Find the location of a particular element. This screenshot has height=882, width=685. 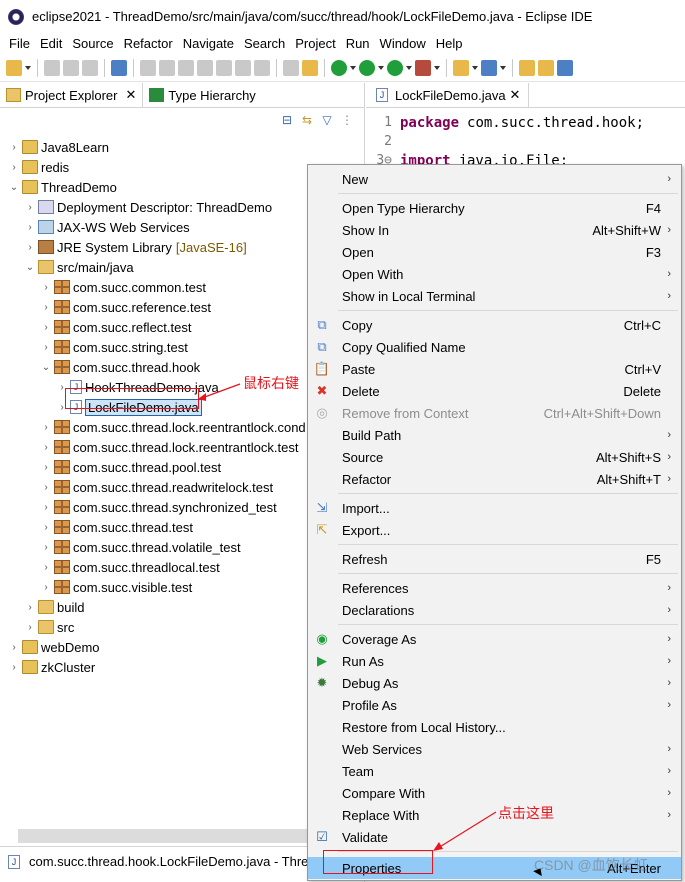

suspend-icon is located at coordinates (167, 67).